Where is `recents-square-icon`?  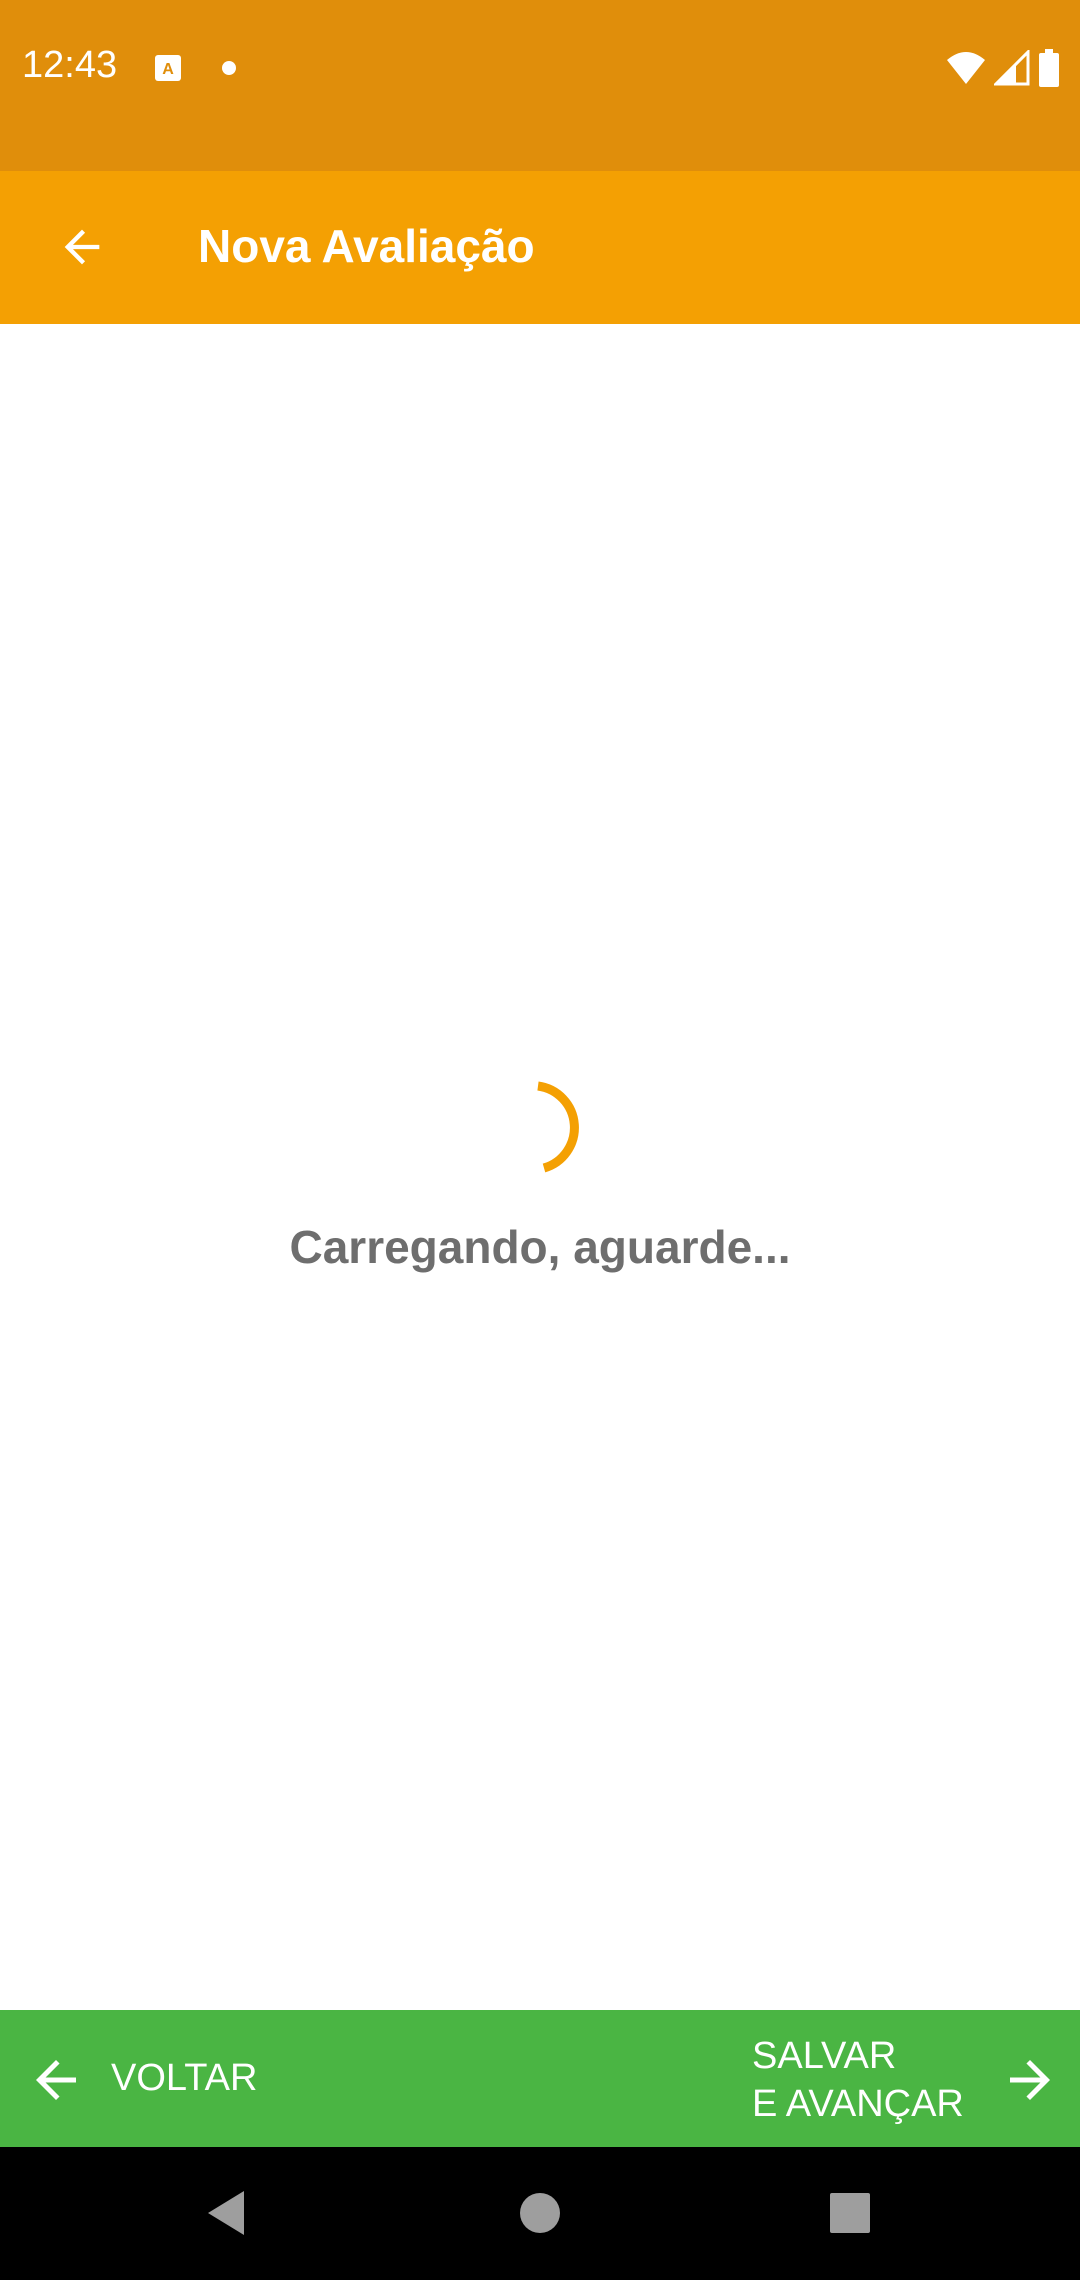
recents-square-icon is located at coordinates (850, 2213).